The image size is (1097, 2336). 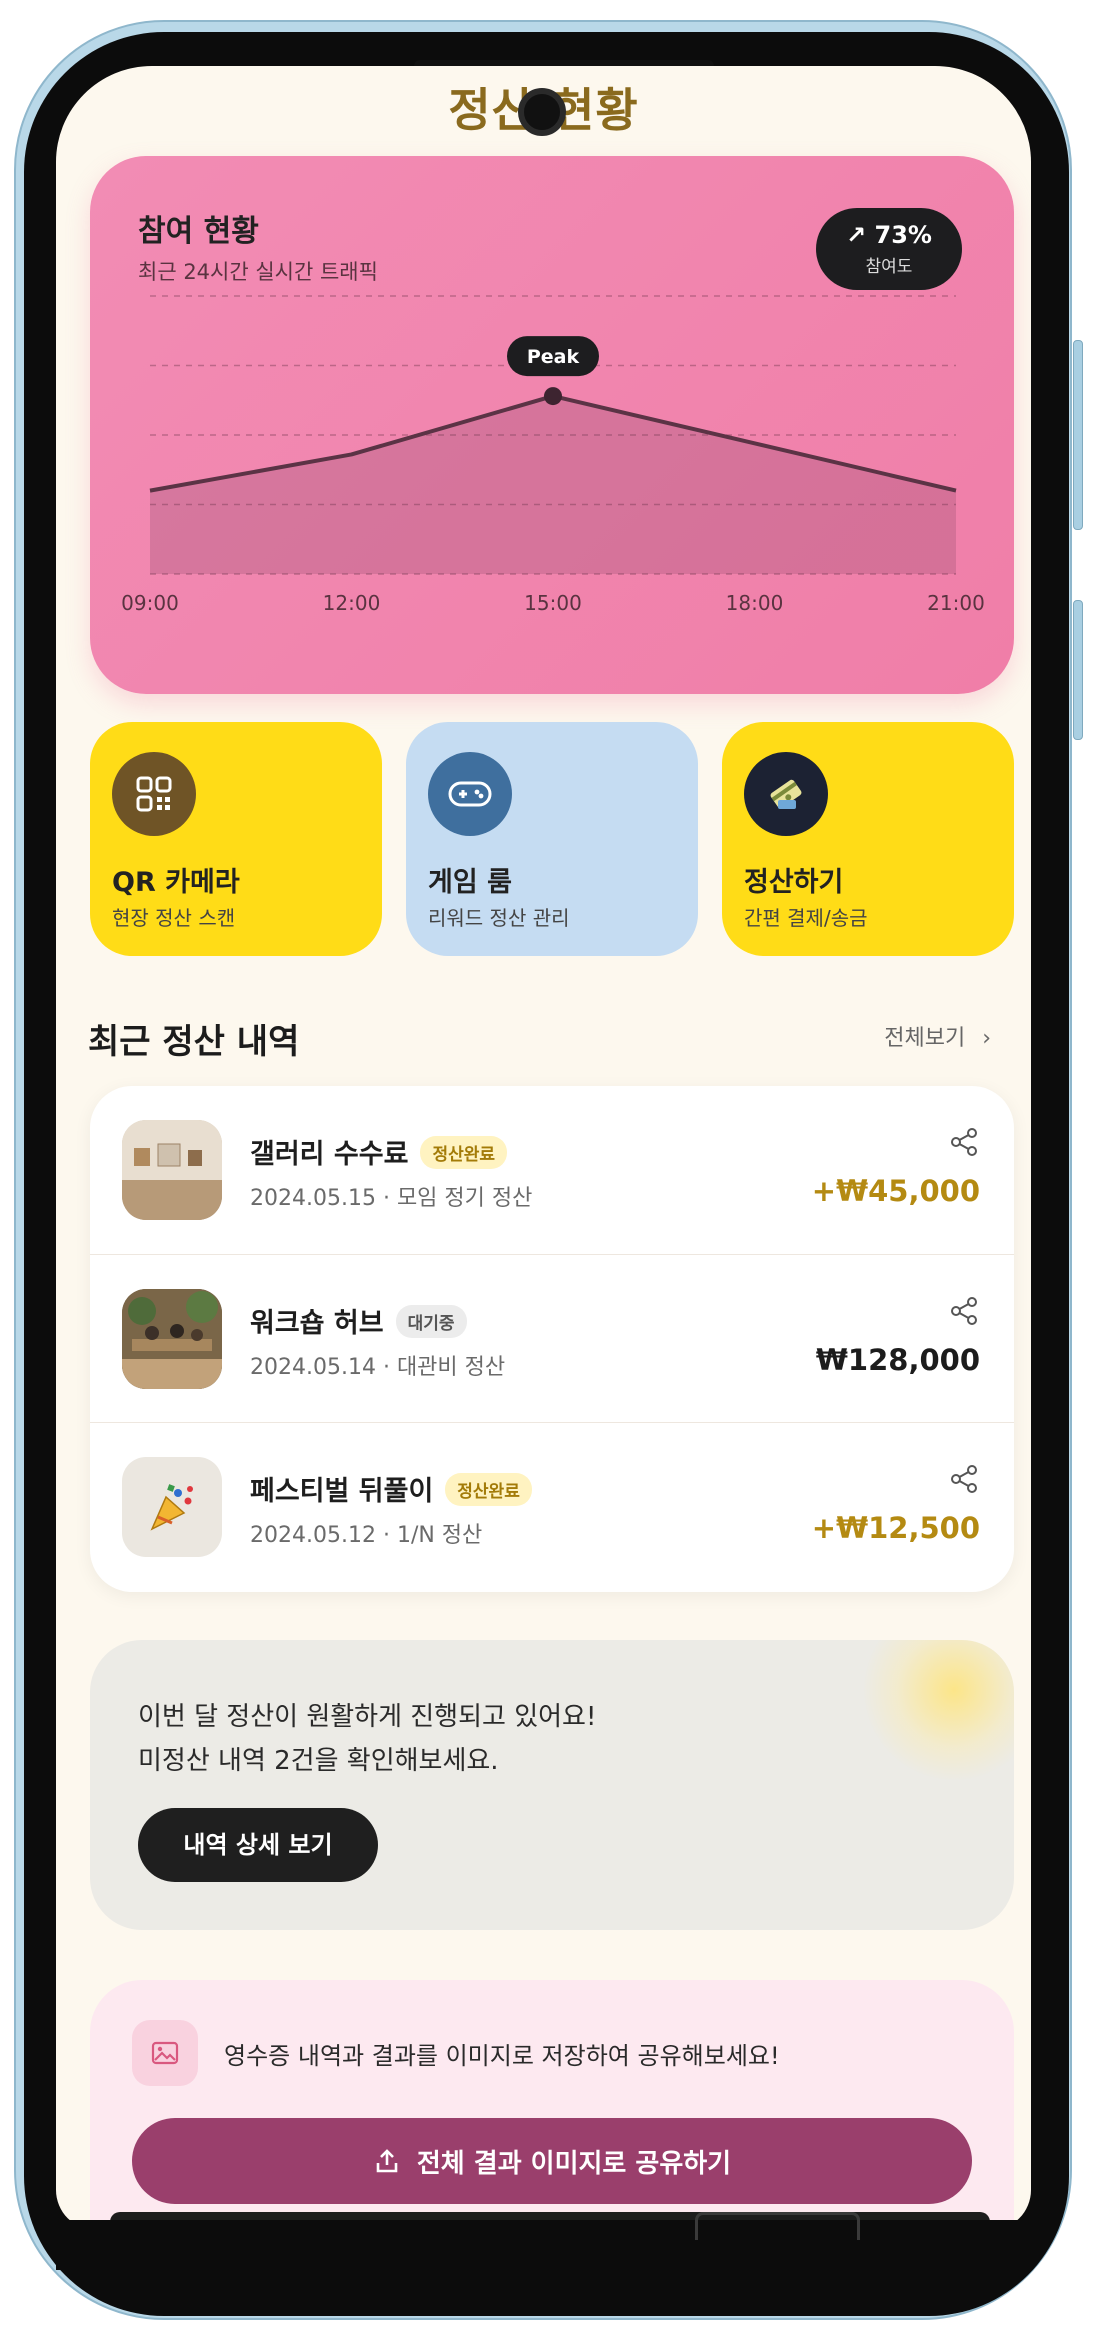 What do you see at coordinates (889, 267) in the screenshot?
I see `badge-label: 참여도` at bounding box center [889, 267].